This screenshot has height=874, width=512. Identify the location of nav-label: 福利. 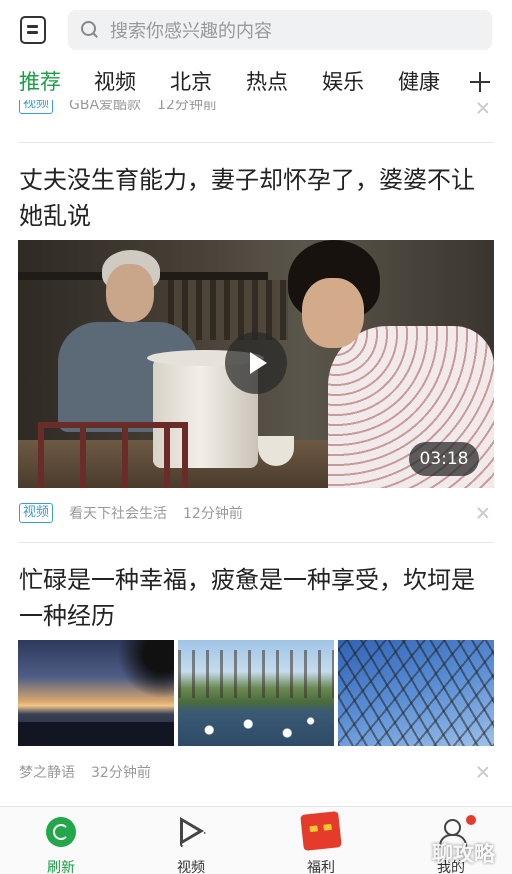
(321, 867).